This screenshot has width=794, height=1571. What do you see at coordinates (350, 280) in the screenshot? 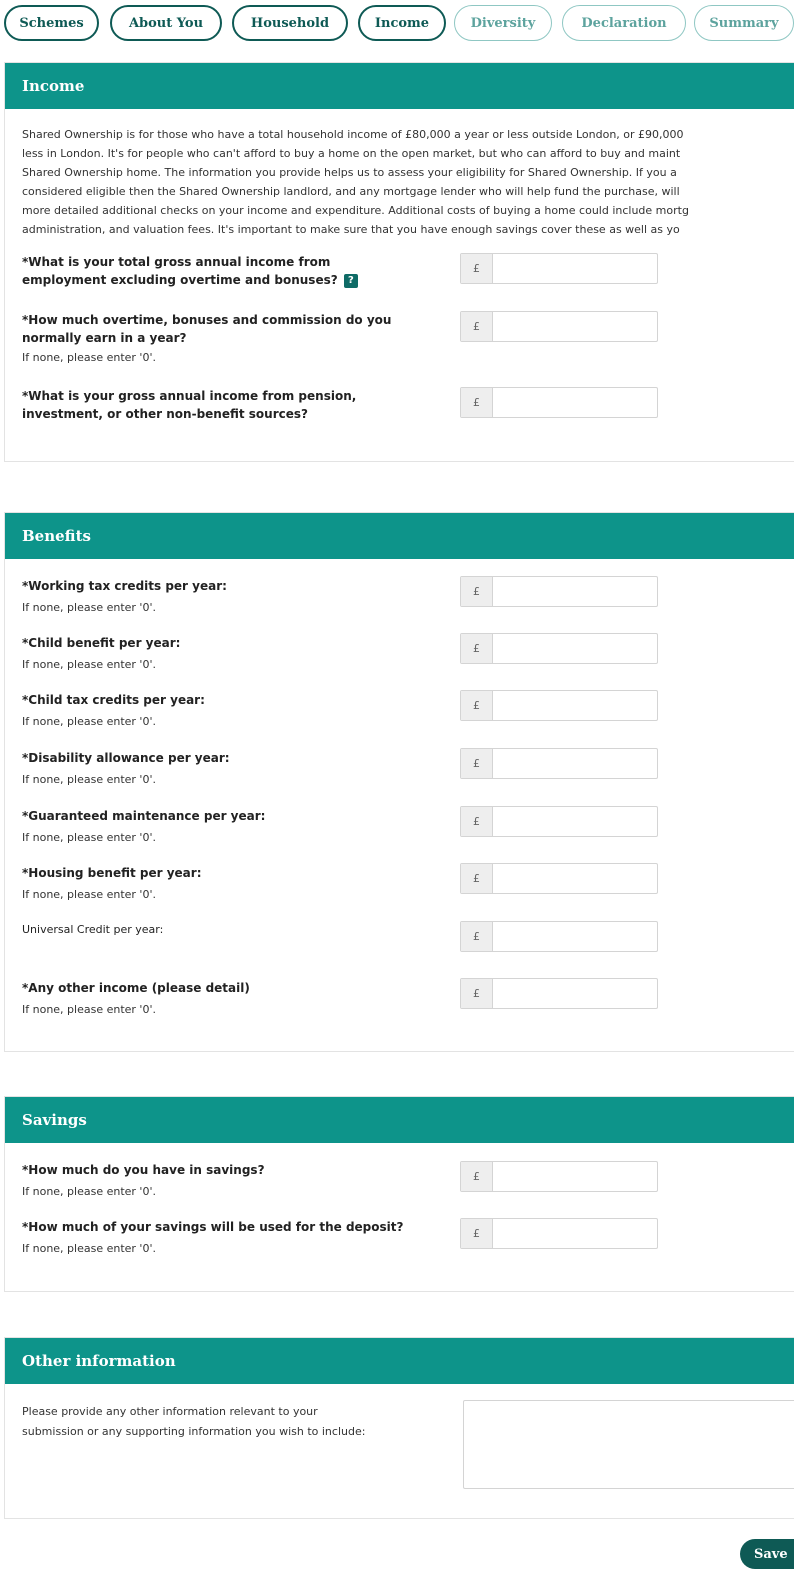
I see `help-icon: ?` at bounding box center [350, 280].